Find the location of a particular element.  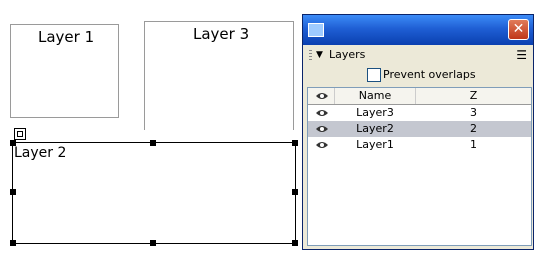

layer-z-cell: 1 is located at coordinates (473, 144).